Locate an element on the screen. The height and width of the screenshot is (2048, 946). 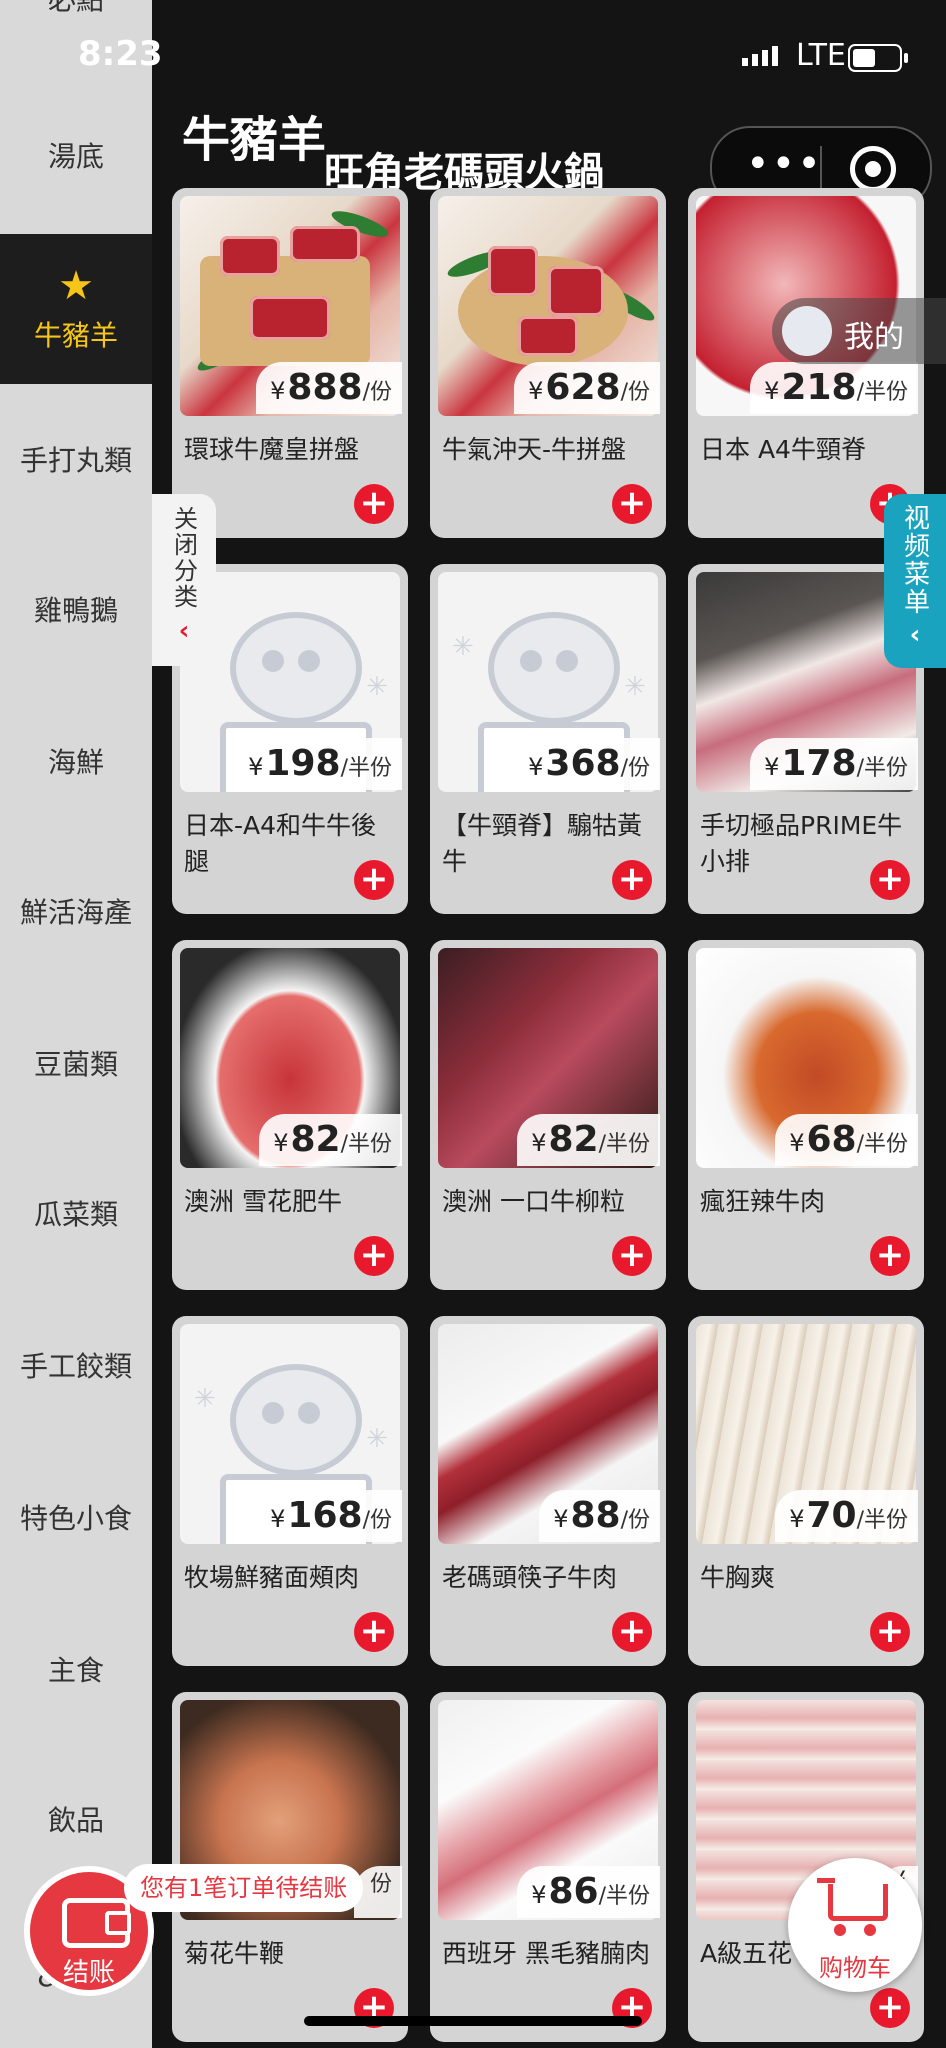
sidebar-item-snacks: 特色小食 is located at coordinates (76, 1517).